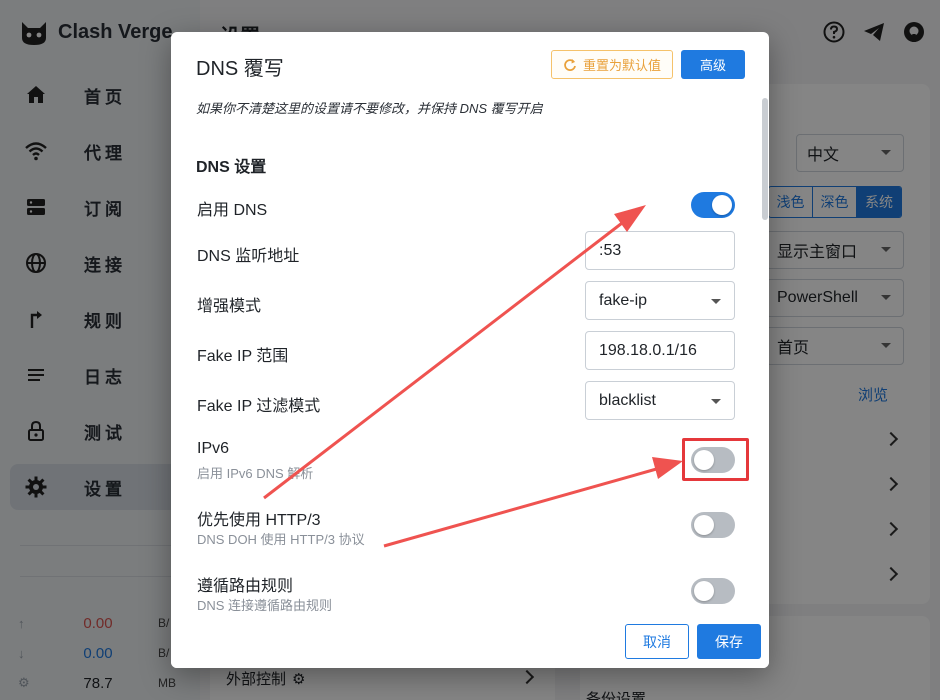  What do you see at coordinates (660, 300) in the screenshot?
I see `enhanced-mode-select: fake-ip` at bounding box center [660, 300].